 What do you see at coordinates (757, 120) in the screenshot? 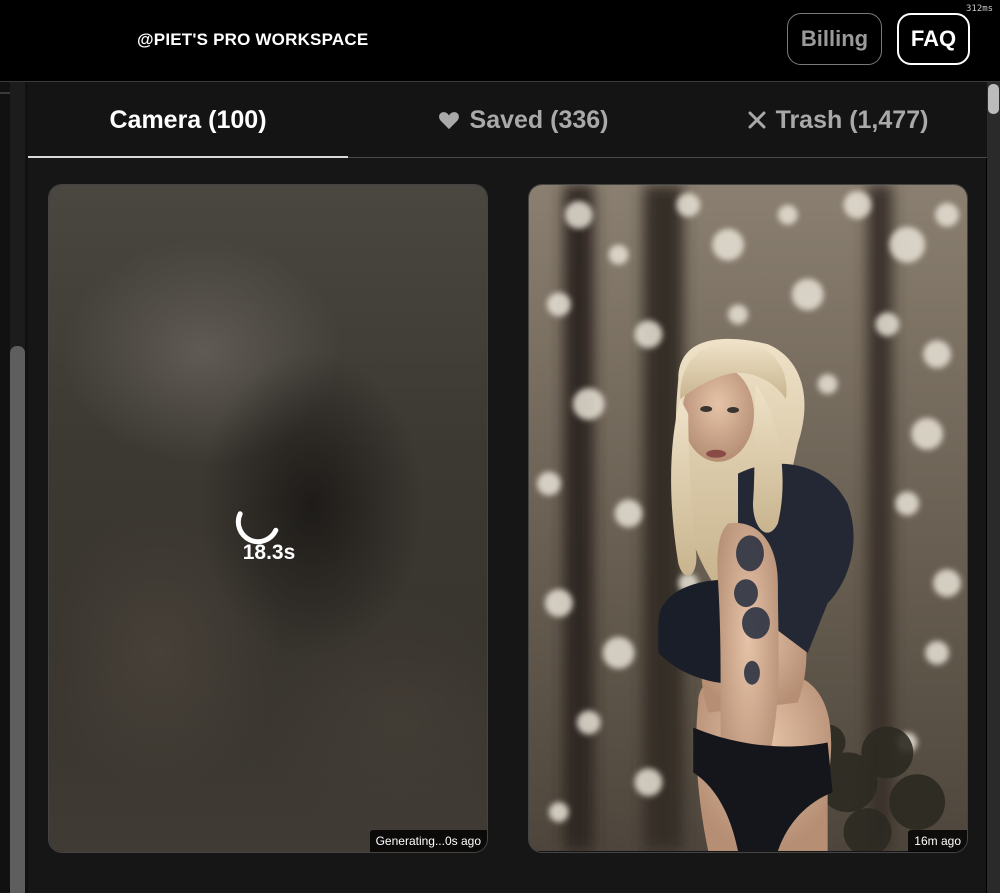
I see `x-icon` at bounding box center [757, 120].